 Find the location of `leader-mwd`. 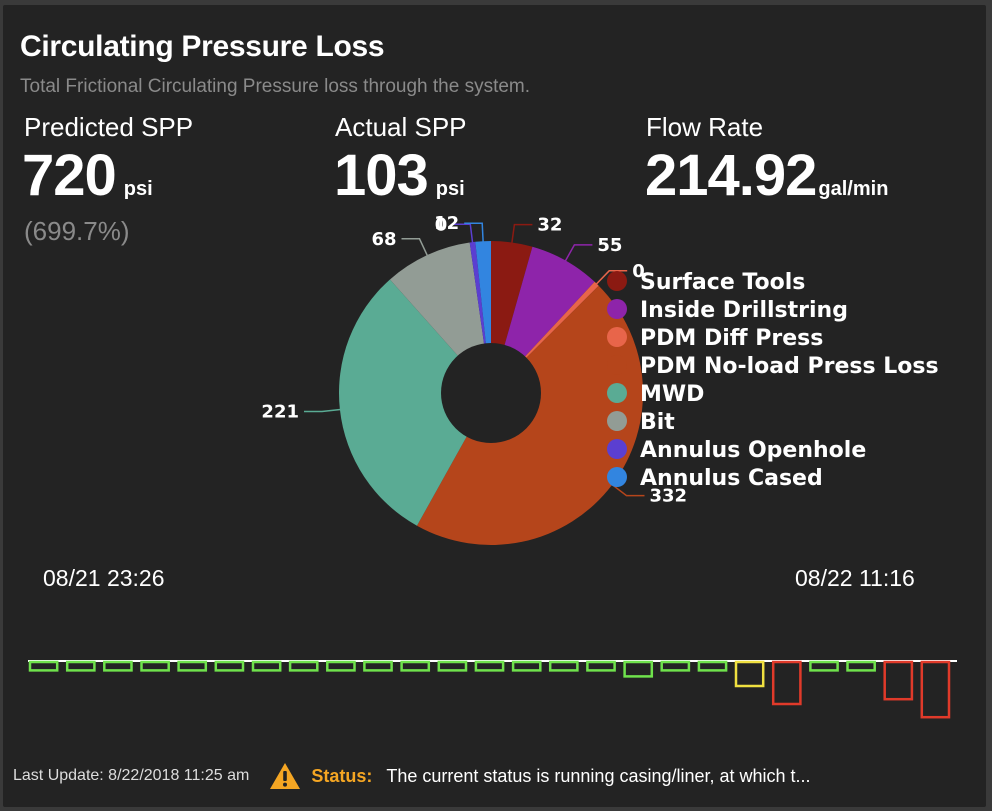

leader-mwd is located at coordinates (324, 410).